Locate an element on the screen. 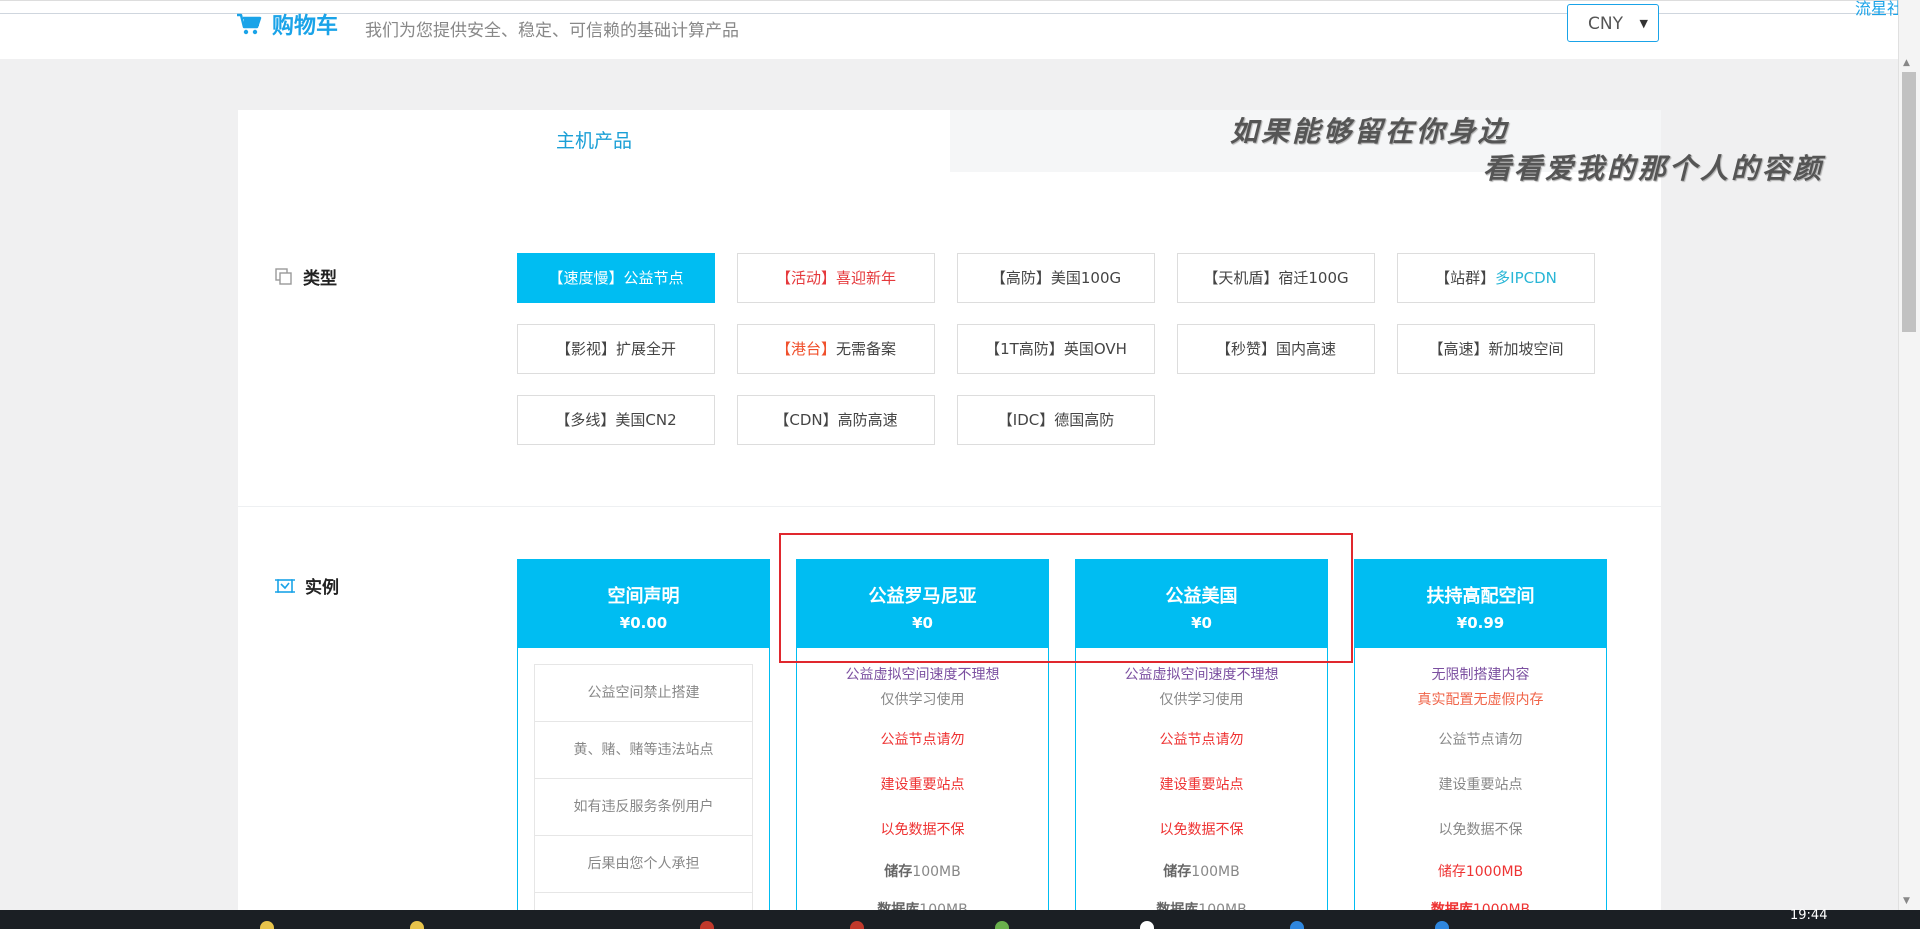 The height and width of the screenshot is (929, 1920). card-features: 公益空间禁止搭建 黄、赌、赌等违法站点 如有违反服务条例用户 后果由您个人承担 is located at coordinates (643, 791).